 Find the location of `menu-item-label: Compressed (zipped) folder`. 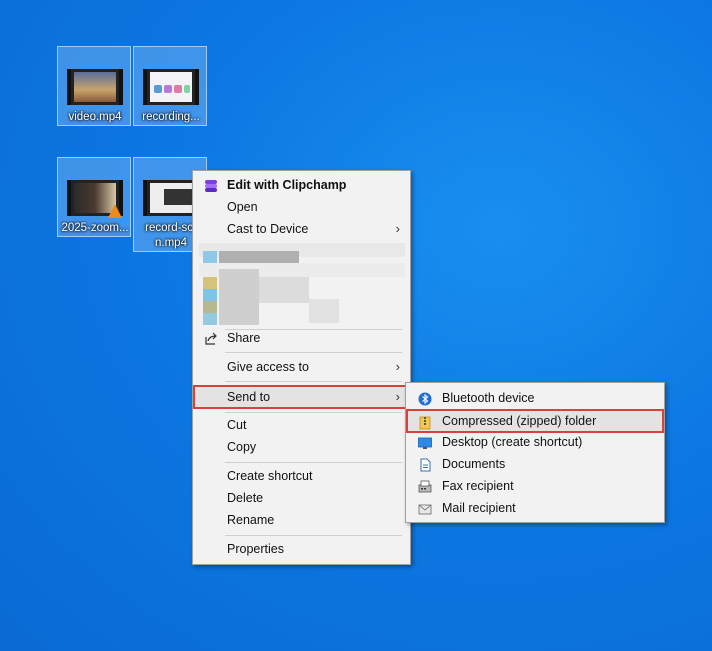

menu-item-label: Compressed (zipped) folder is located at coordinates (519, 421).